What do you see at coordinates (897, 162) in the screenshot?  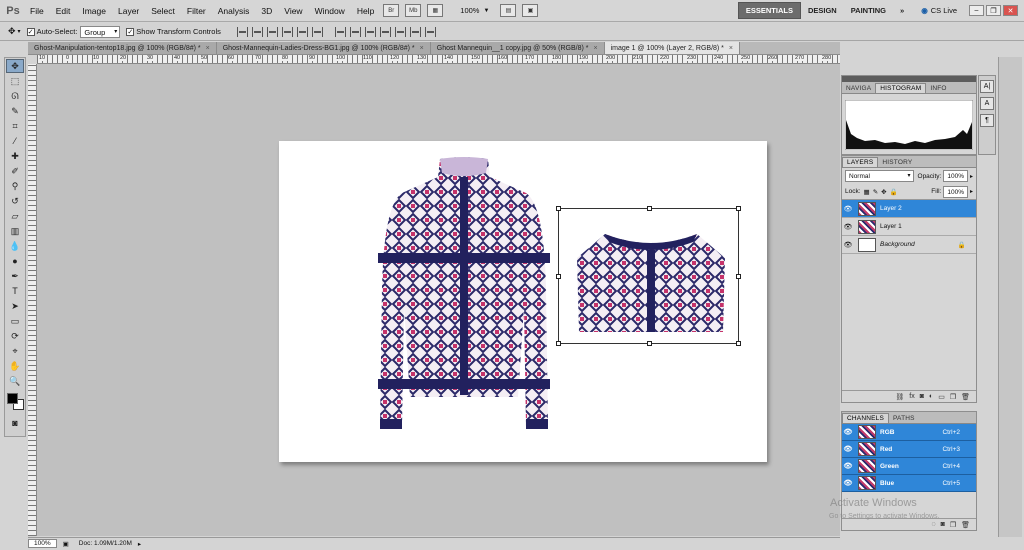 I see `tab-history: HISTORY` at bounding box center [897, 162].